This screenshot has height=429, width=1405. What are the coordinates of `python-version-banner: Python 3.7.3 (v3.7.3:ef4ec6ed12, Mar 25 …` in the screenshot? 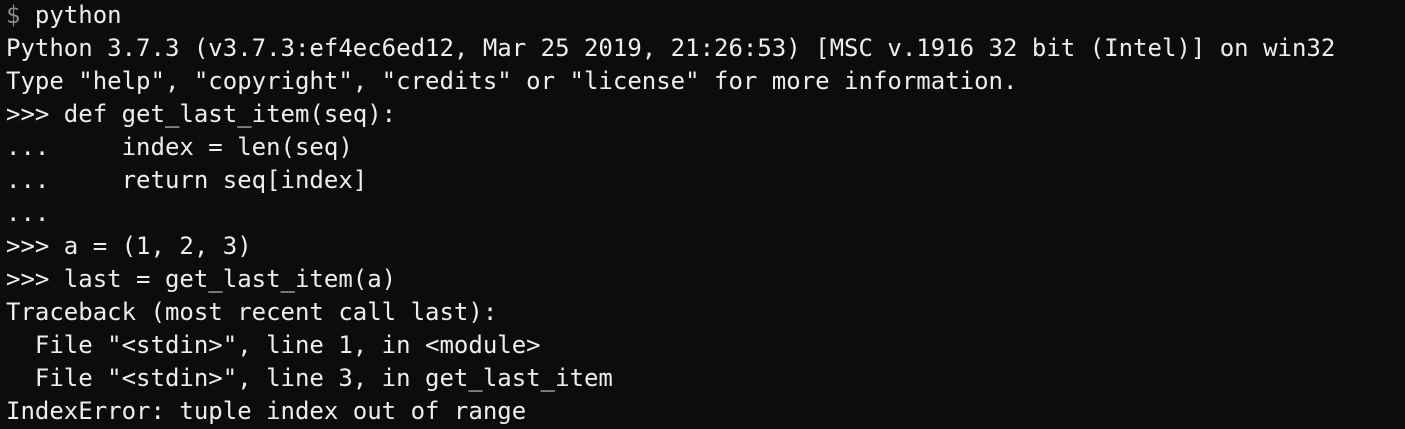 It's located at (671, 48).